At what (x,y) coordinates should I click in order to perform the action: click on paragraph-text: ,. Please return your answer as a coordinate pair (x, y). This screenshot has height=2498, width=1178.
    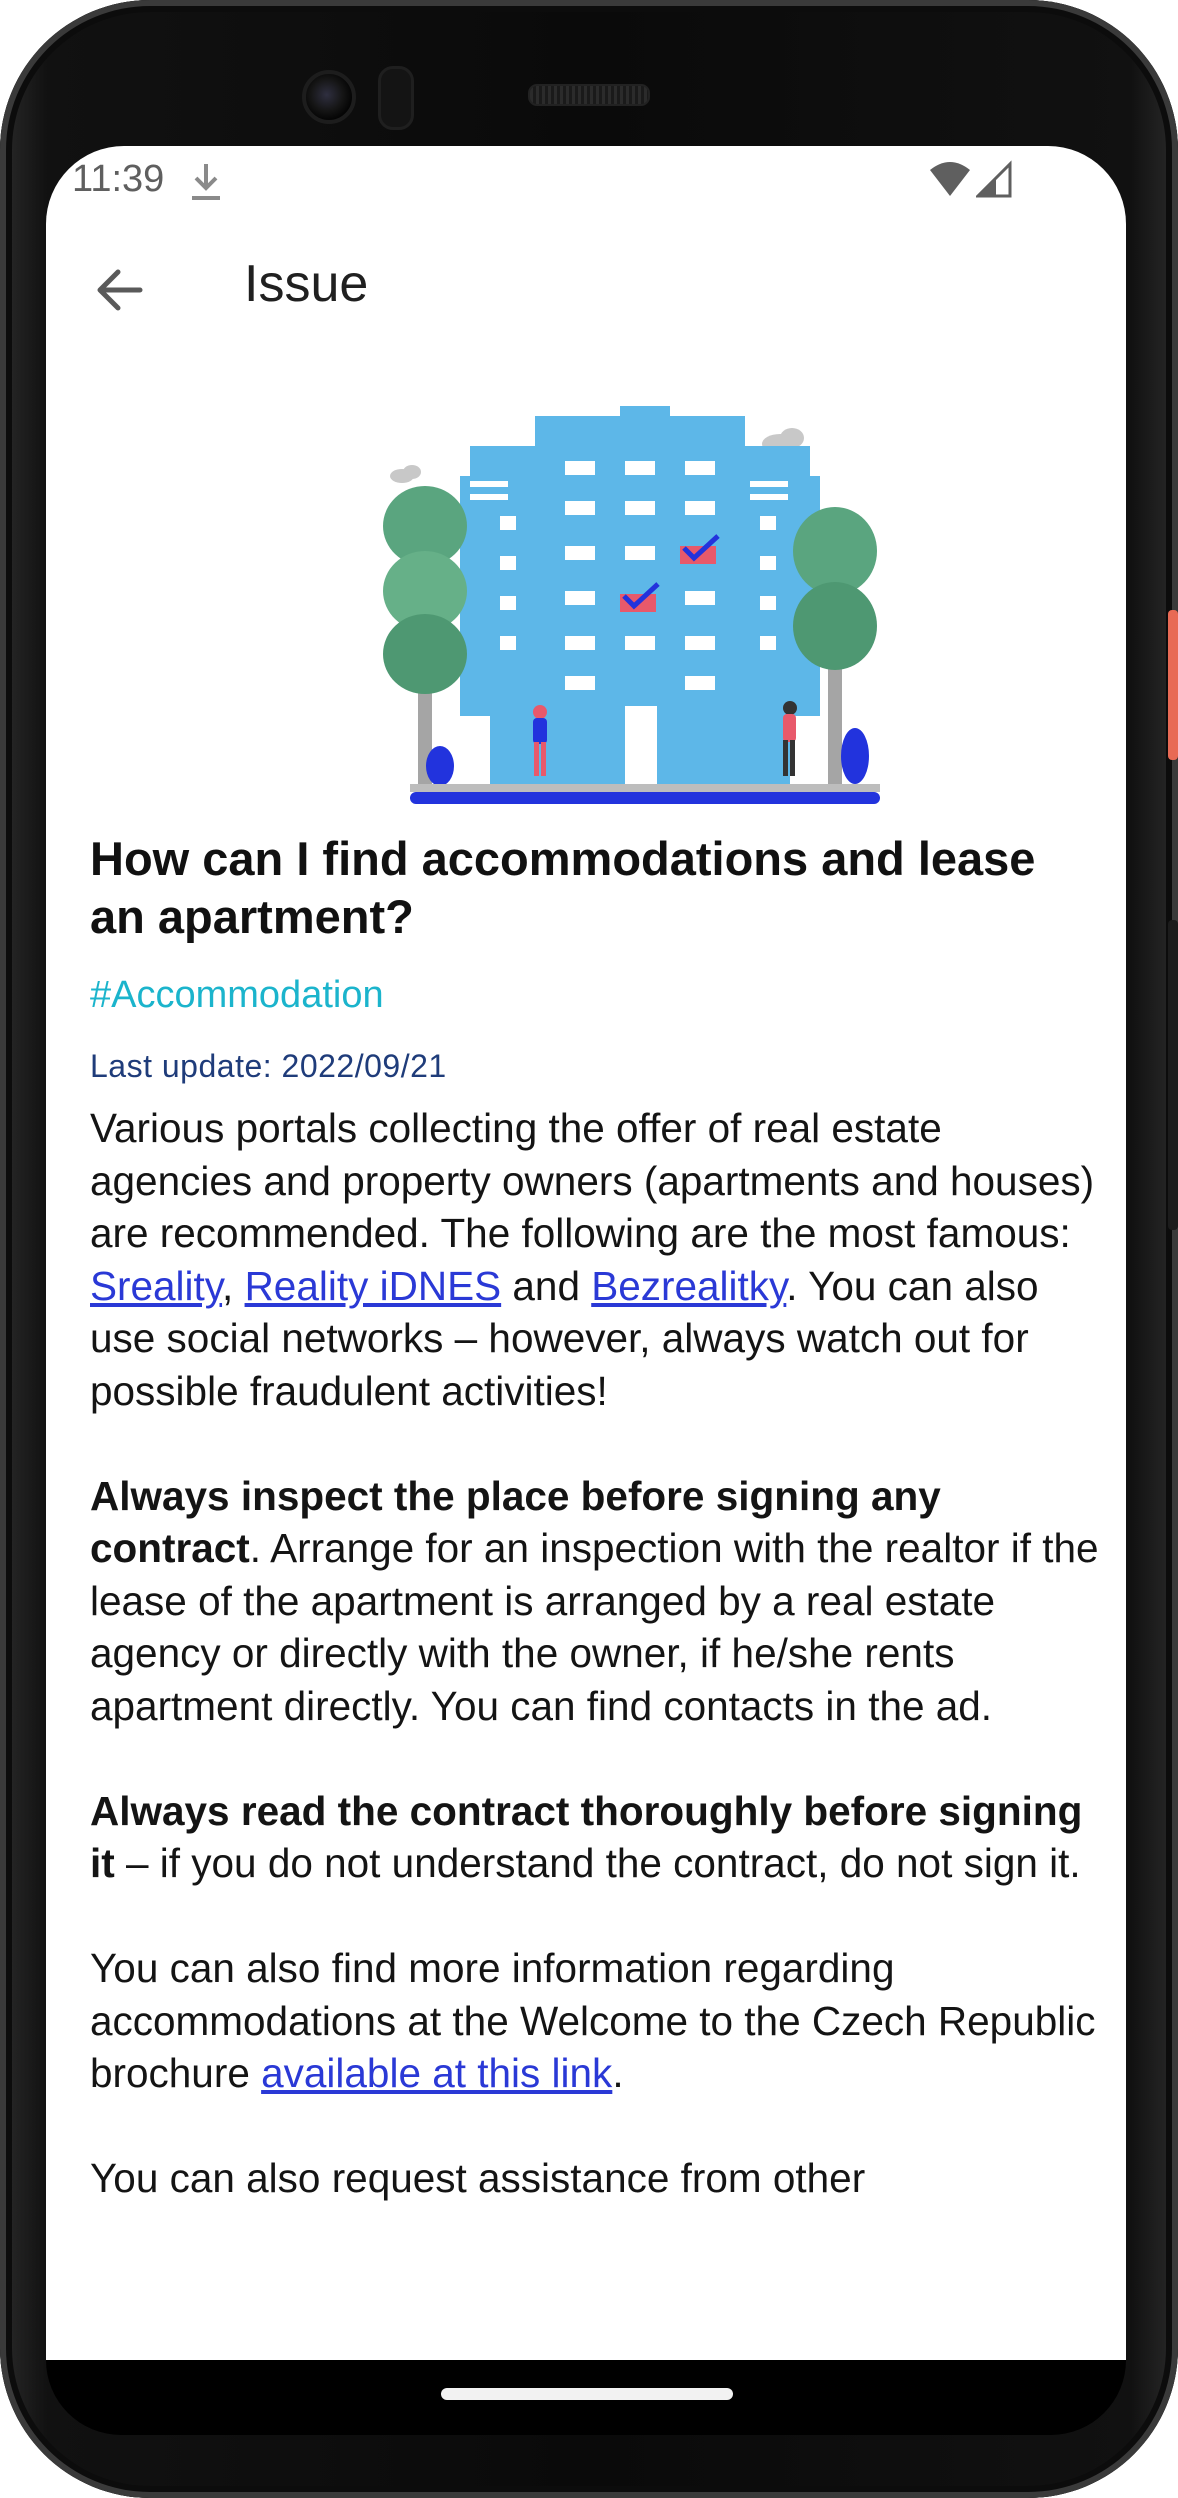
    Looking at the image, I should click on (233, 1285).